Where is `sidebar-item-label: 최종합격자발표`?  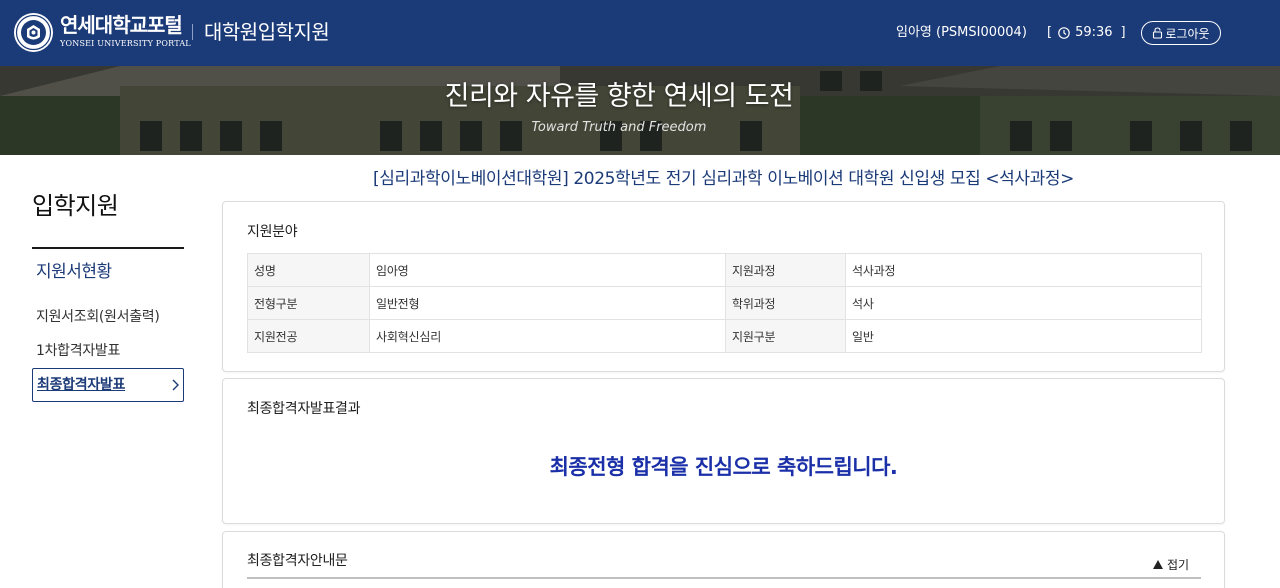
sidebar-item-label: 최종합격자발표 is located at coordinates (81, 385).